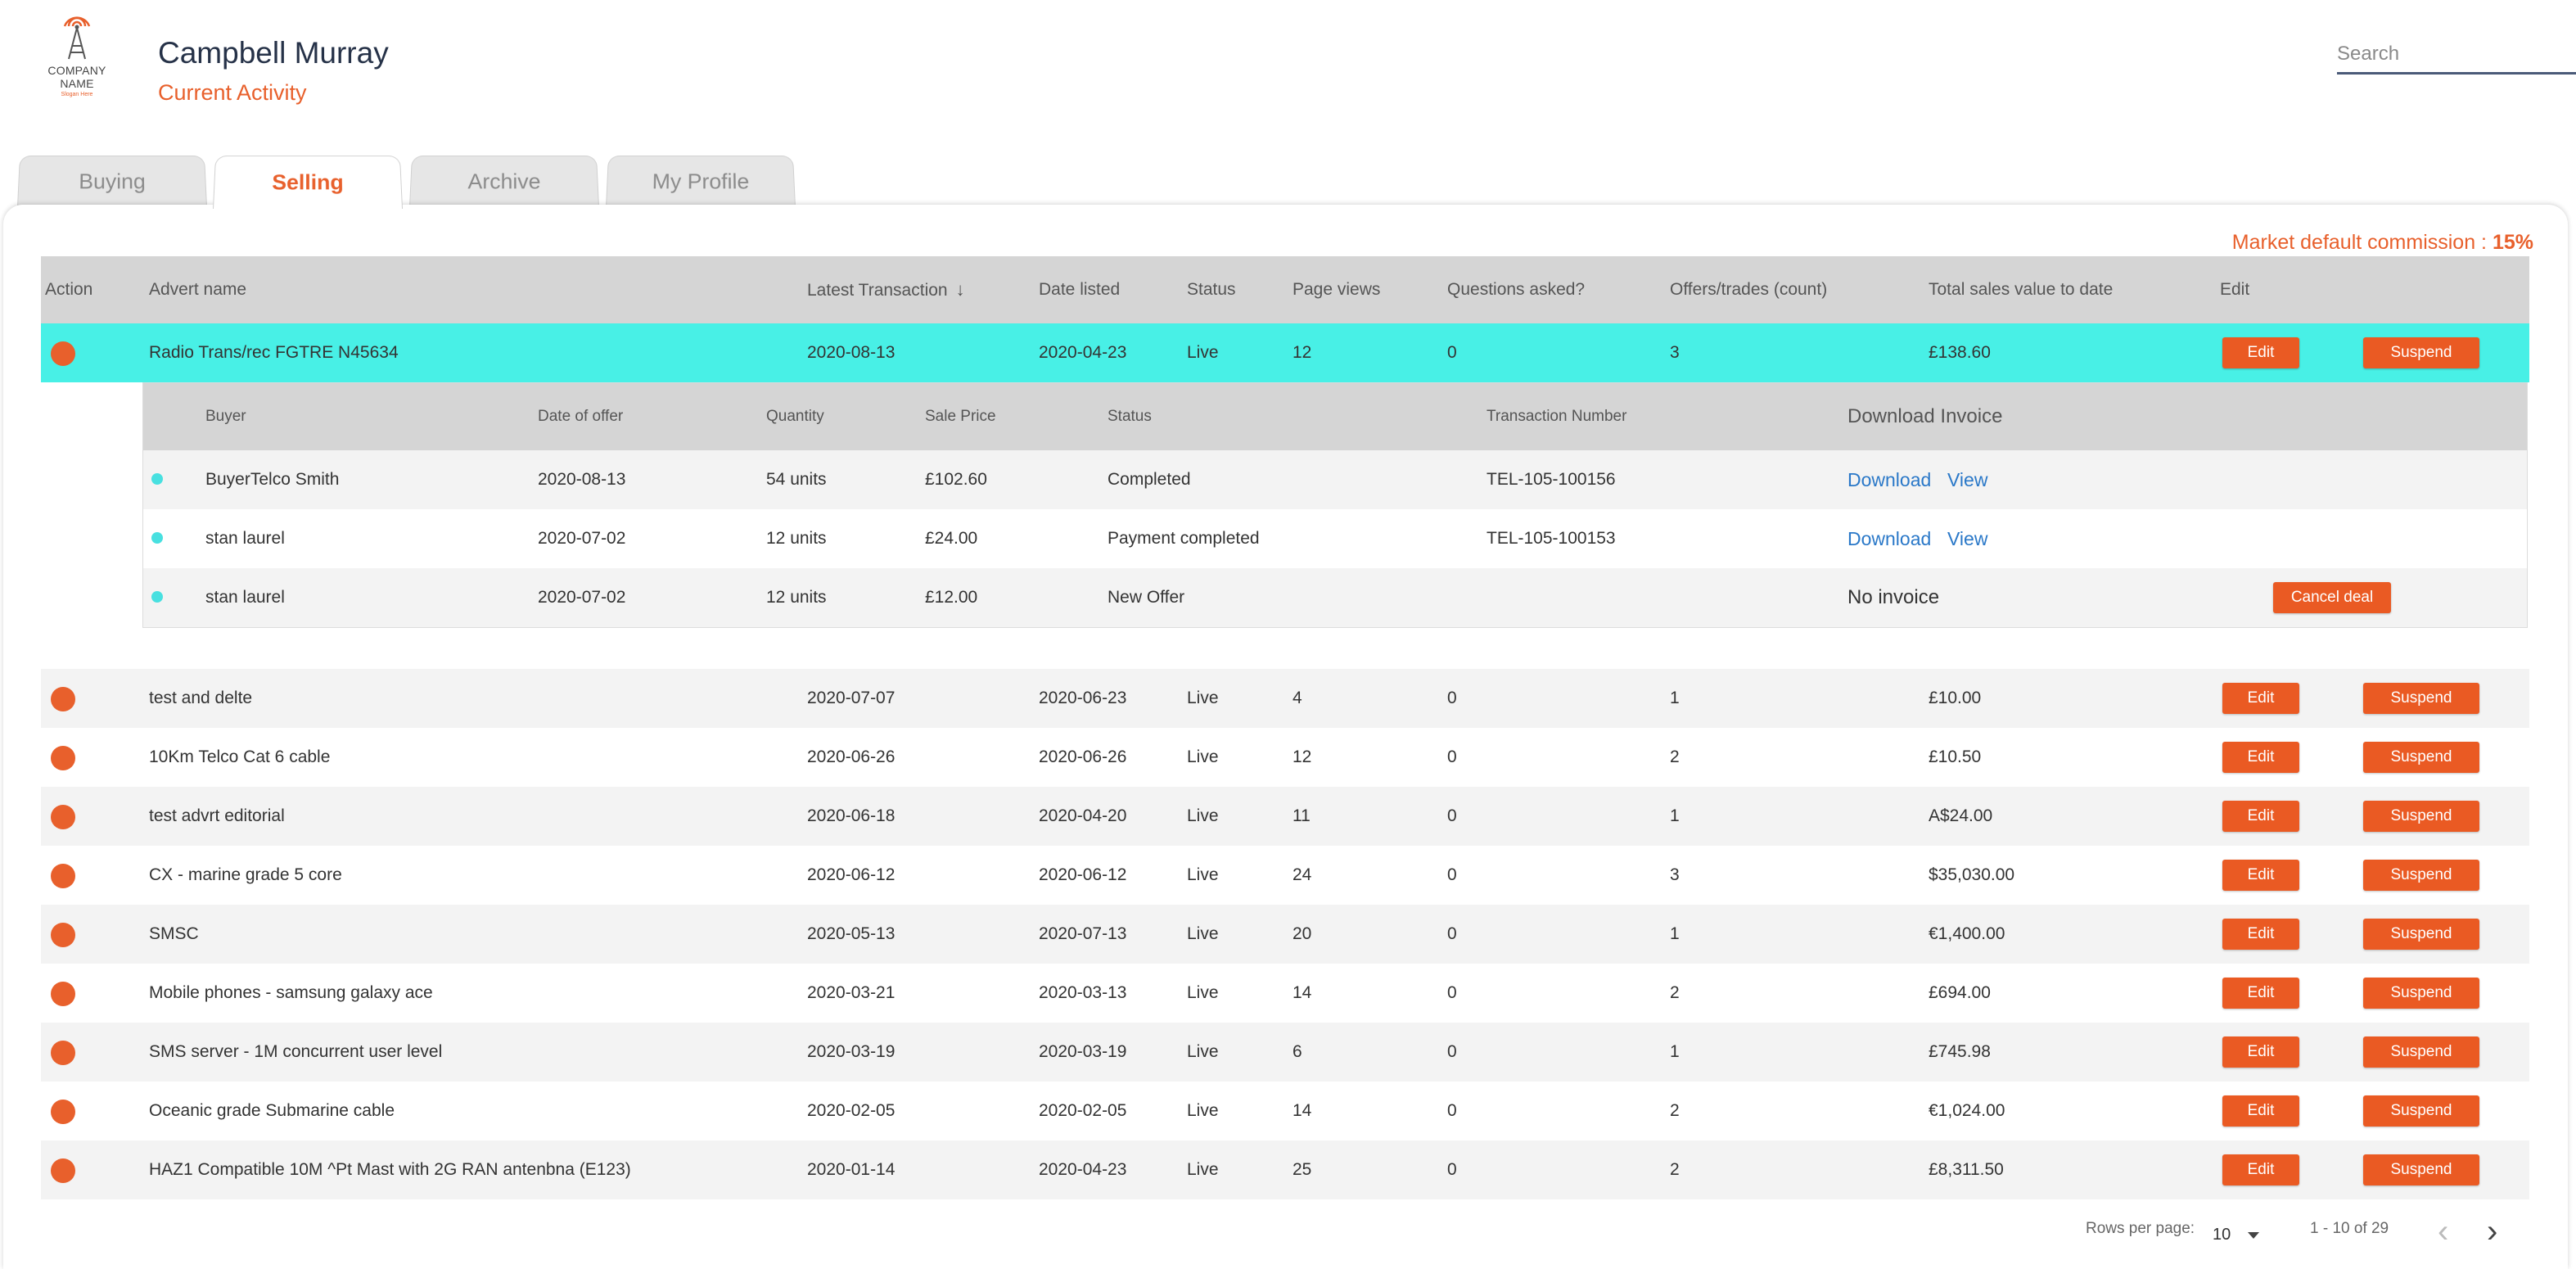 This screenshot has width=2576, height=1269. What do you see at coordinates (851, 992) in the screenshot?
I see `latest-transaction: 2020-03-21` at bounding box center [851, 992].